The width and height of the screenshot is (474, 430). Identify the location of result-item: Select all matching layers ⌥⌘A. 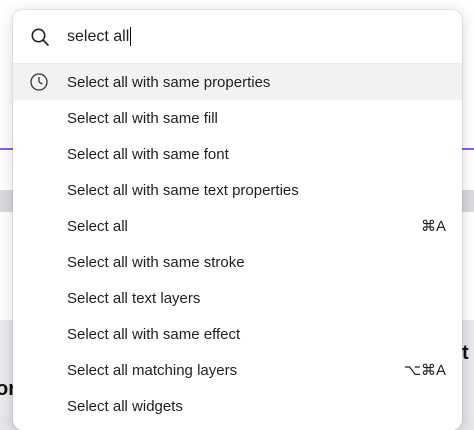
(237, 370).